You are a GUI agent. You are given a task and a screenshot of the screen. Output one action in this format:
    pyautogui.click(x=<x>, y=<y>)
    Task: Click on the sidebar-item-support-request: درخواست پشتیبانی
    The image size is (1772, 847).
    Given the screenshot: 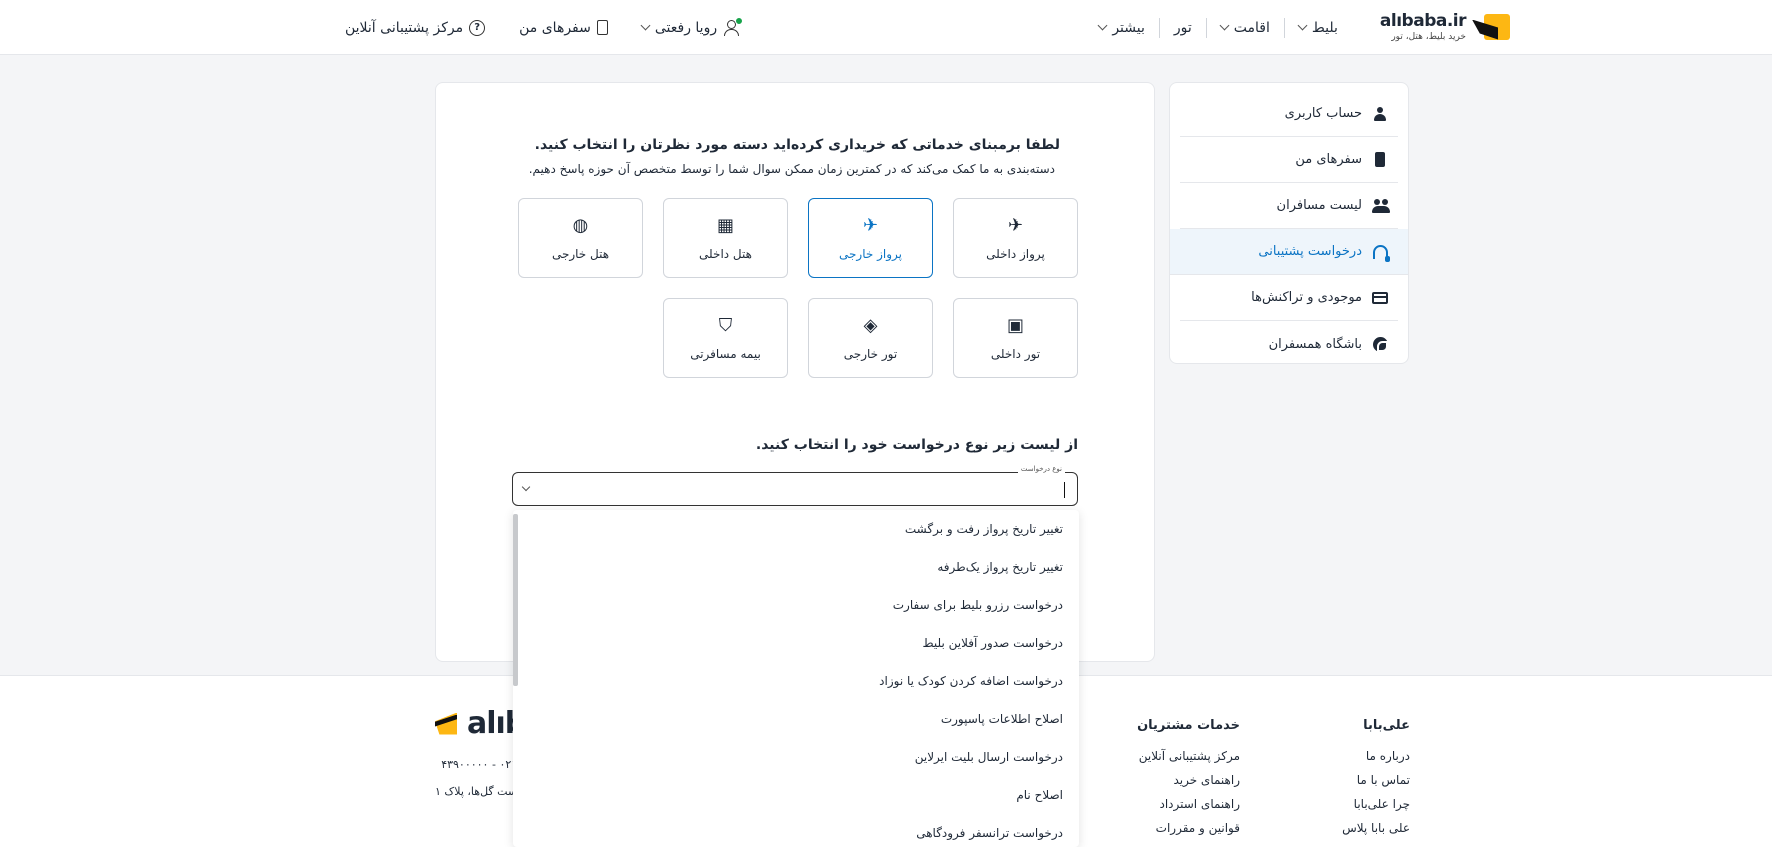 What is the action you would take?
    pyautogui.click(x=1289, y=252)
    